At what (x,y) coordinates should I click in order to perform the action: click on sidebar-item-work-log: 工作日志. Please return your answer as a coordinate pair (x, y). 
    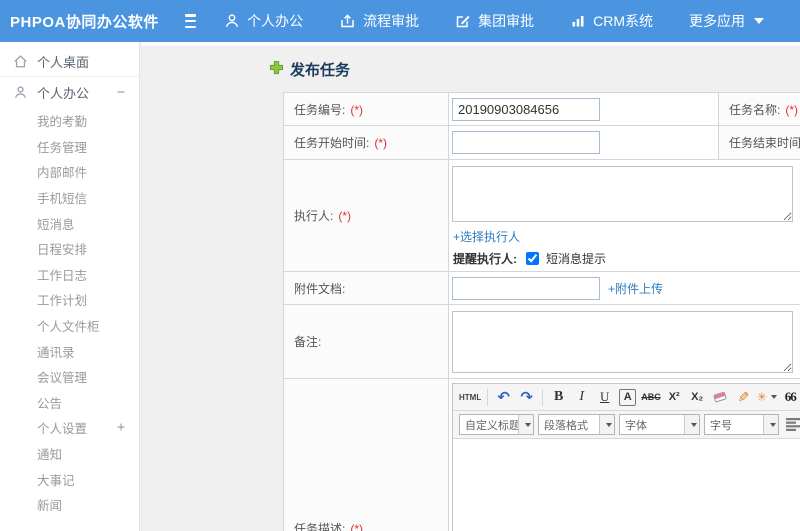
    Looking at the image, I should click on (69, 275).